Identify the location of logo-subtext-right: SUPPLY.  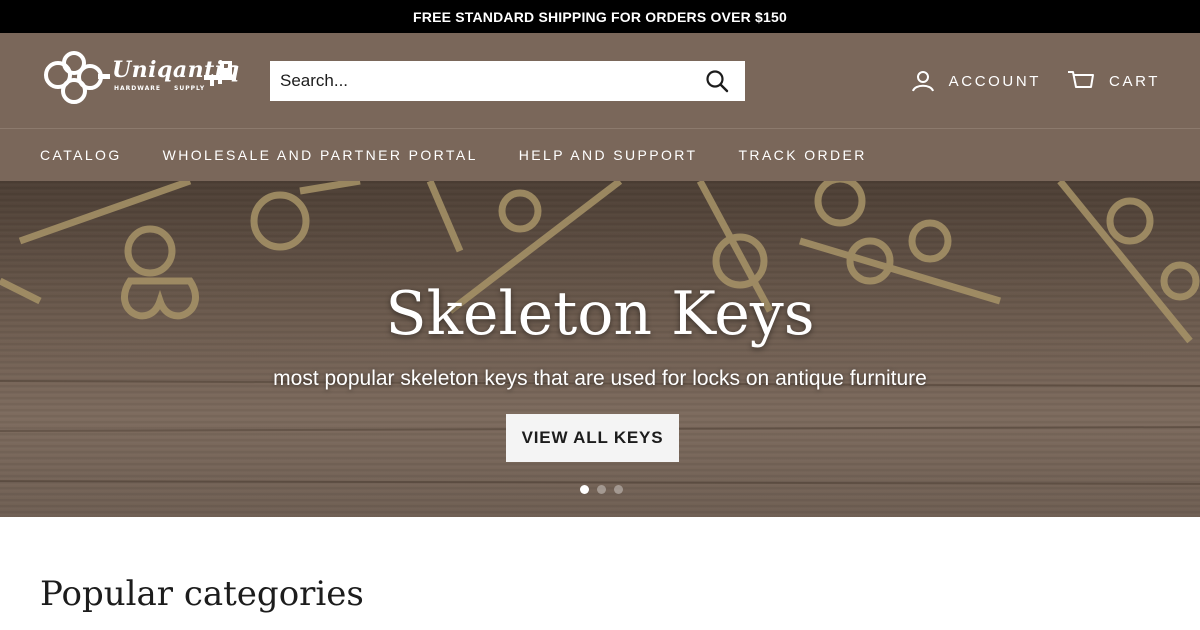
(190, 88).